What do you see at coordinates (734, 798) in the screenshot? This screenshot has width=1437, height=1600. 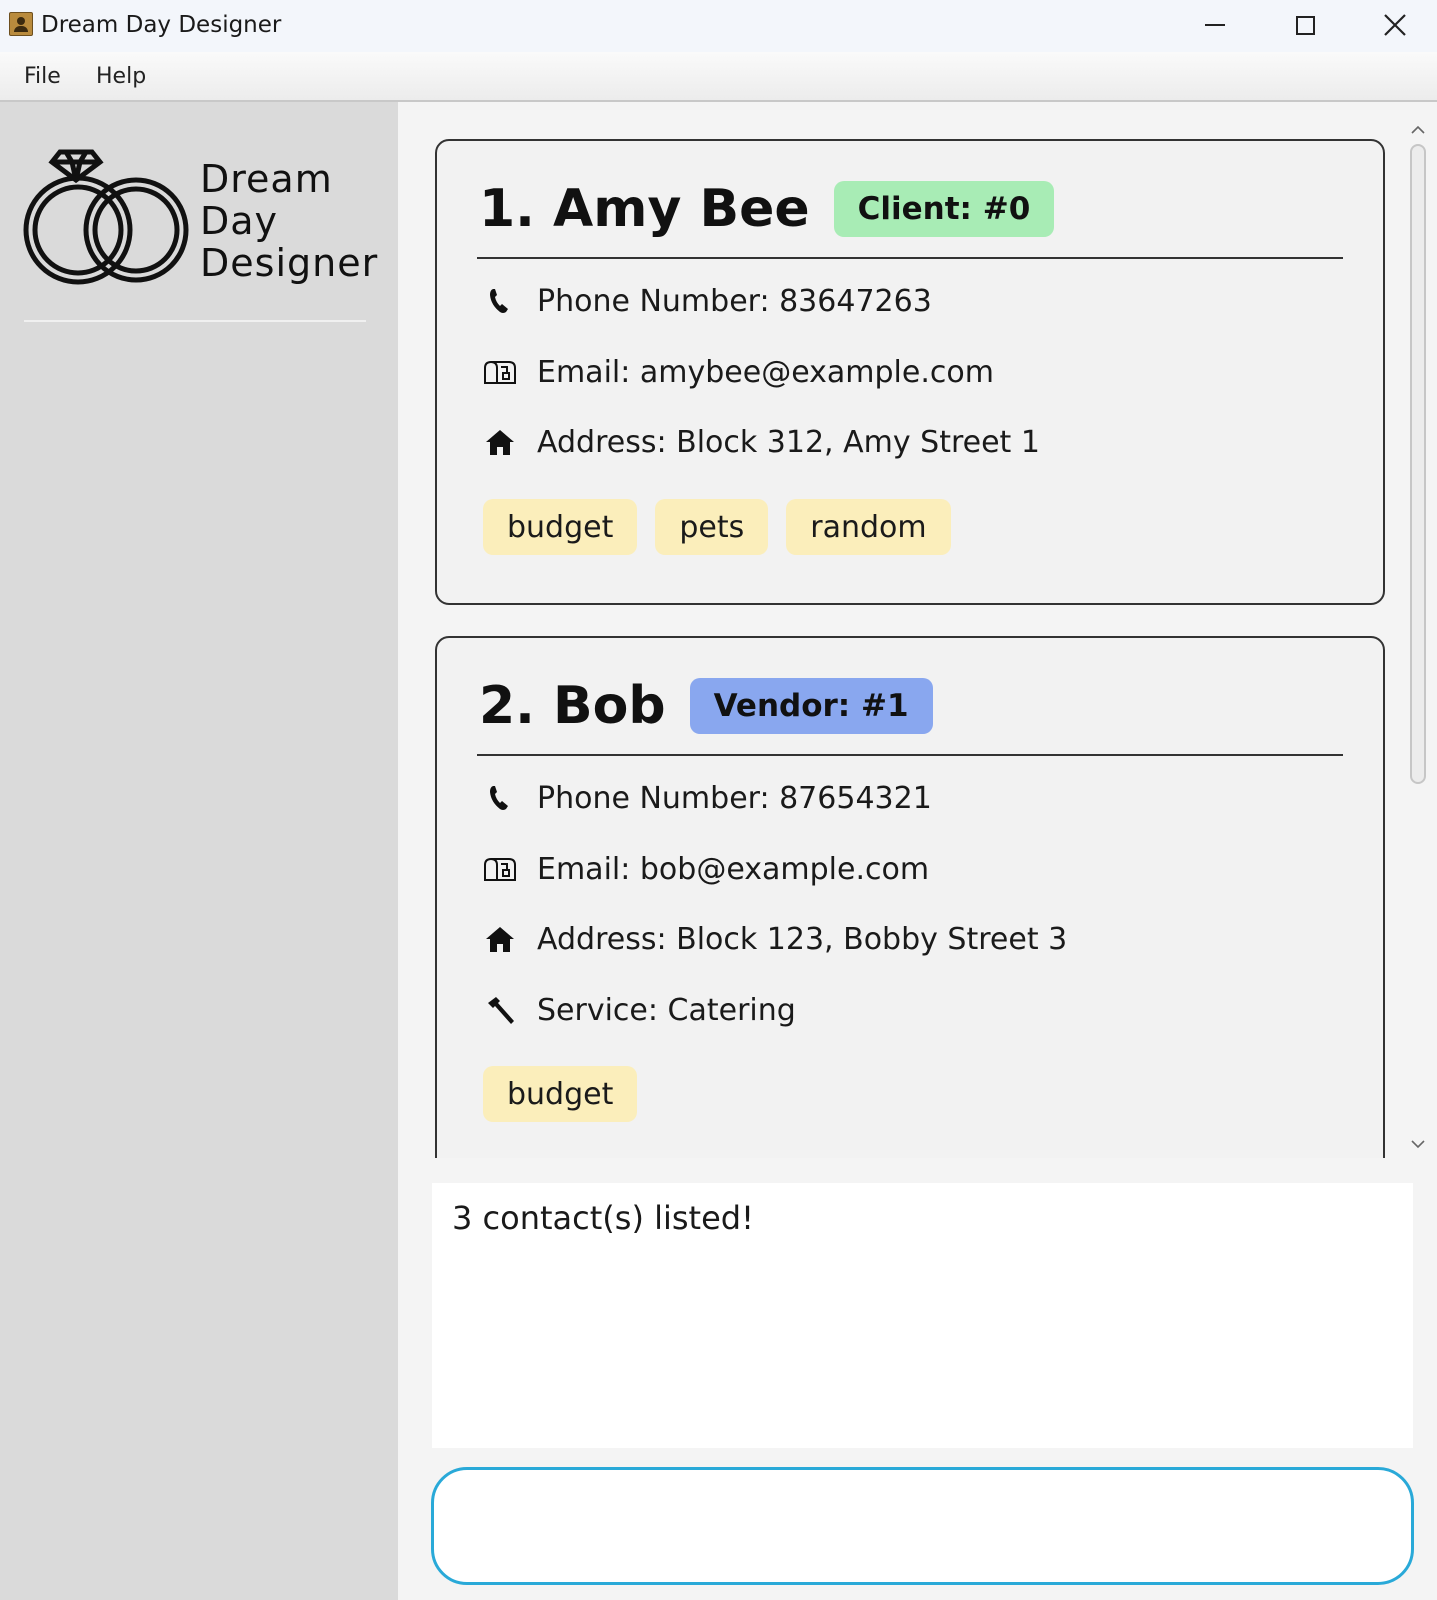 I see `phone-text: Phone Number: 87654321` at bounding box center [734, 798].